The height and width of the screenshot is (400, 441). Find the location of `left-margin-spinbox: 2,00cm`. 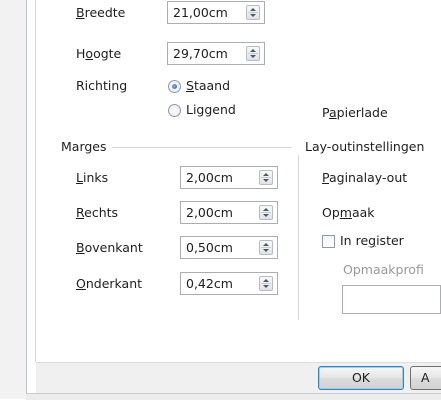

left-margin-spinbox: 2,00cm is located at coordinates (229, 177).